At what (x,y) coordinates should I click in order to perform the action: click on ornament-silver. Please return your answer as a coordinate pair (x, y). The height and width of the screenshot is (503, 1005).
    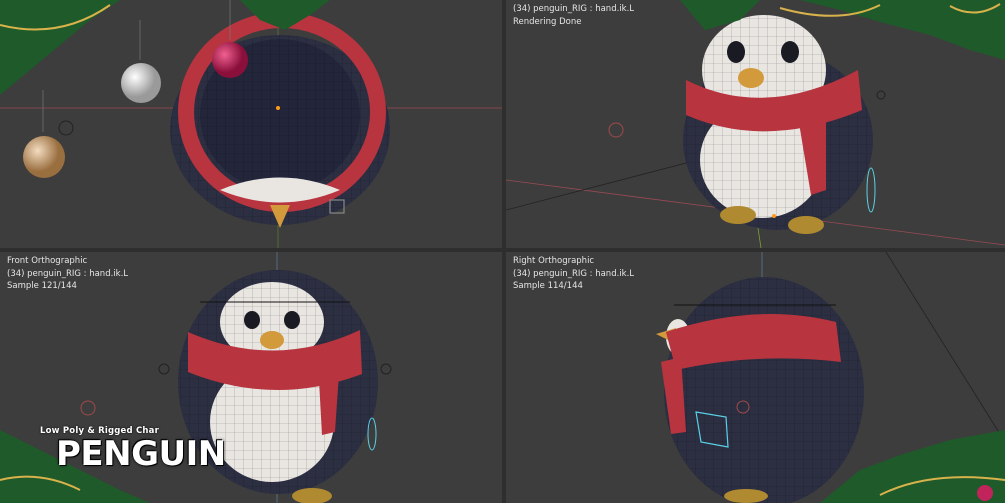
    Looking at the image, I should click on (141, 83).